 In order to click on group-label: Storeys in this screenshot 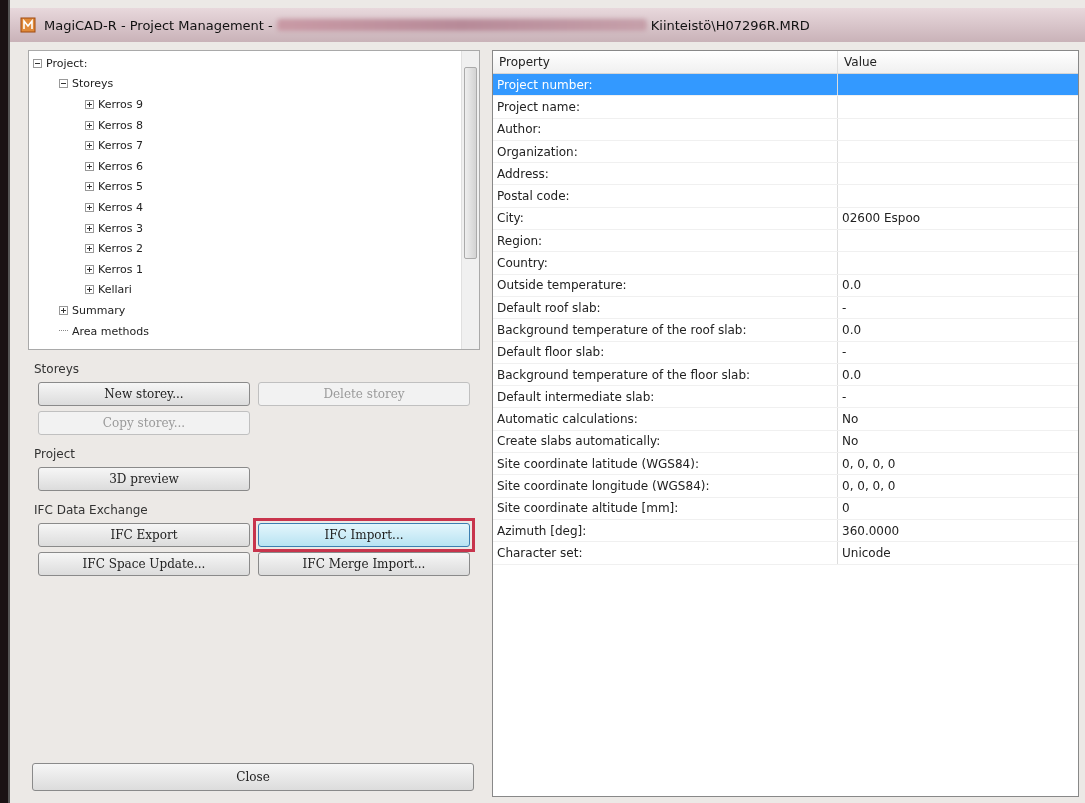, I will do `click(57, 369)`.